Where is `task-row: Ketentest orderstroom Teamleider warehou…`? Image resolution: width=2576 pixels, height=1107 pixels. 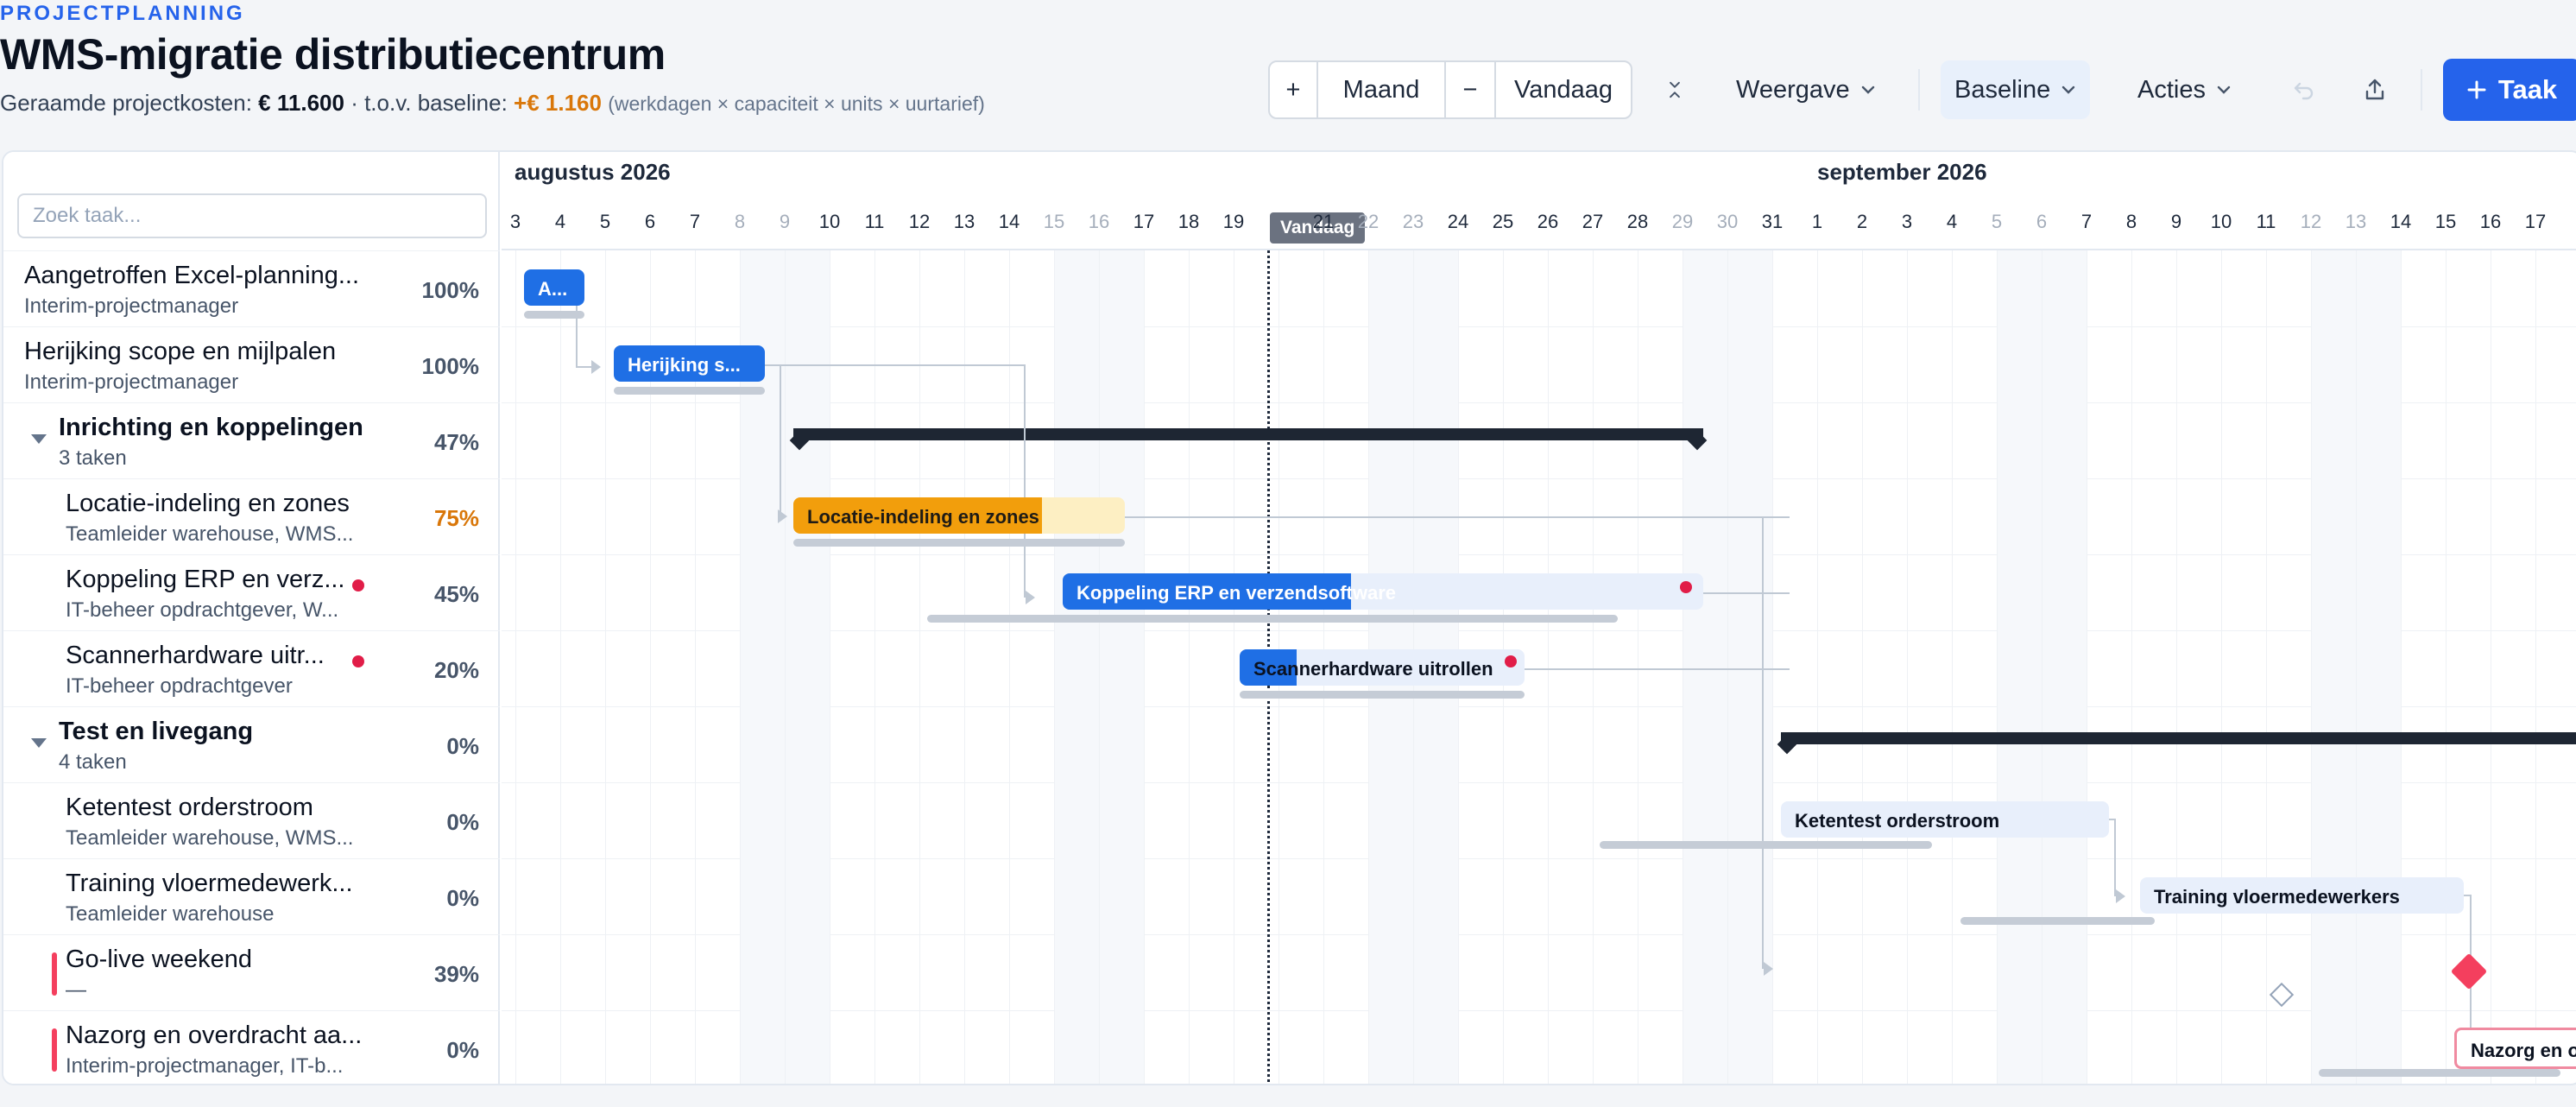 task-row: Ketentest orderstroom Teamleider warehou… is located at coordinates (251, 820).